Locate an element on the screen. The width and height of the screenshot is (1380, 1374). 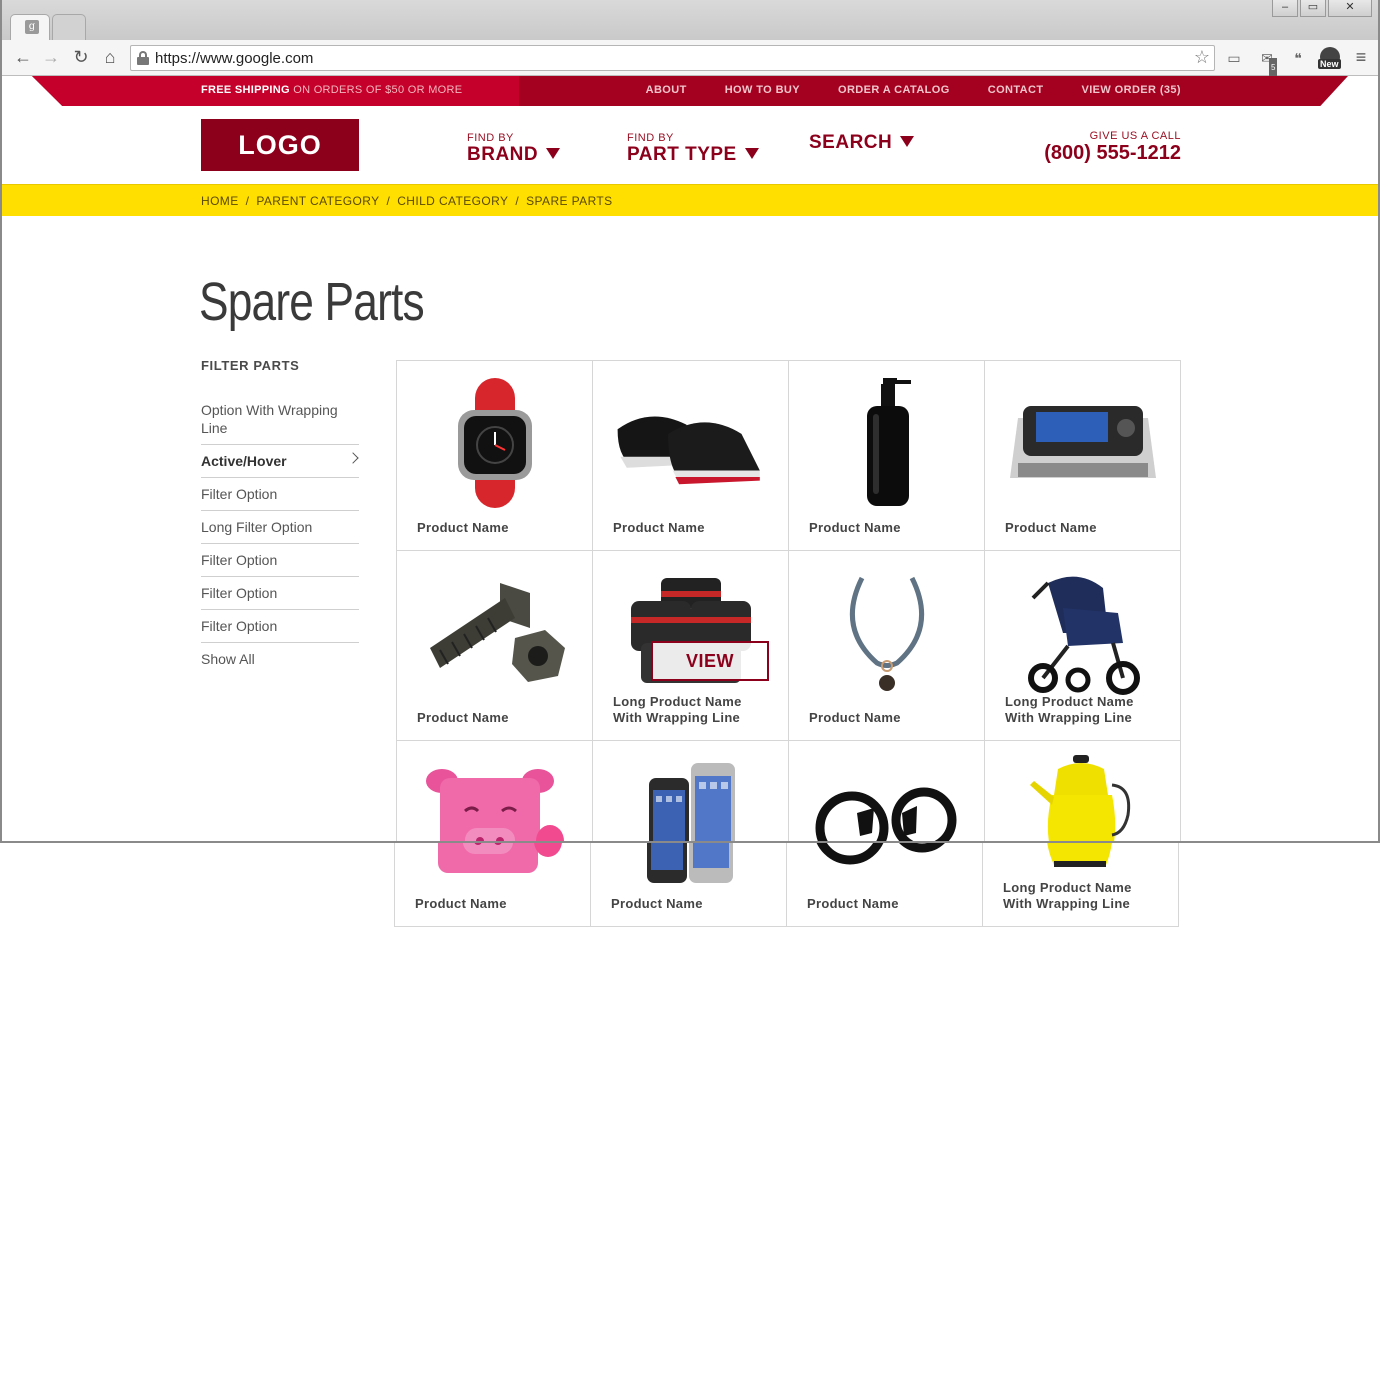
breadcrumb-child: CHILD CATEGORY is located at coordinates (452, 201).